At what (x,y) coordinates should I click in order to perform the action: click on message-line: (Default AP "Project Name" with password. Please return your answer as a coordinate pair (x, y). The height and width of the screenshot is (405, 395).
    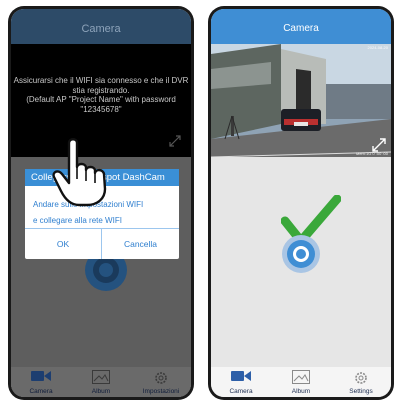
    Looking at the image, I should click on (101, 99).